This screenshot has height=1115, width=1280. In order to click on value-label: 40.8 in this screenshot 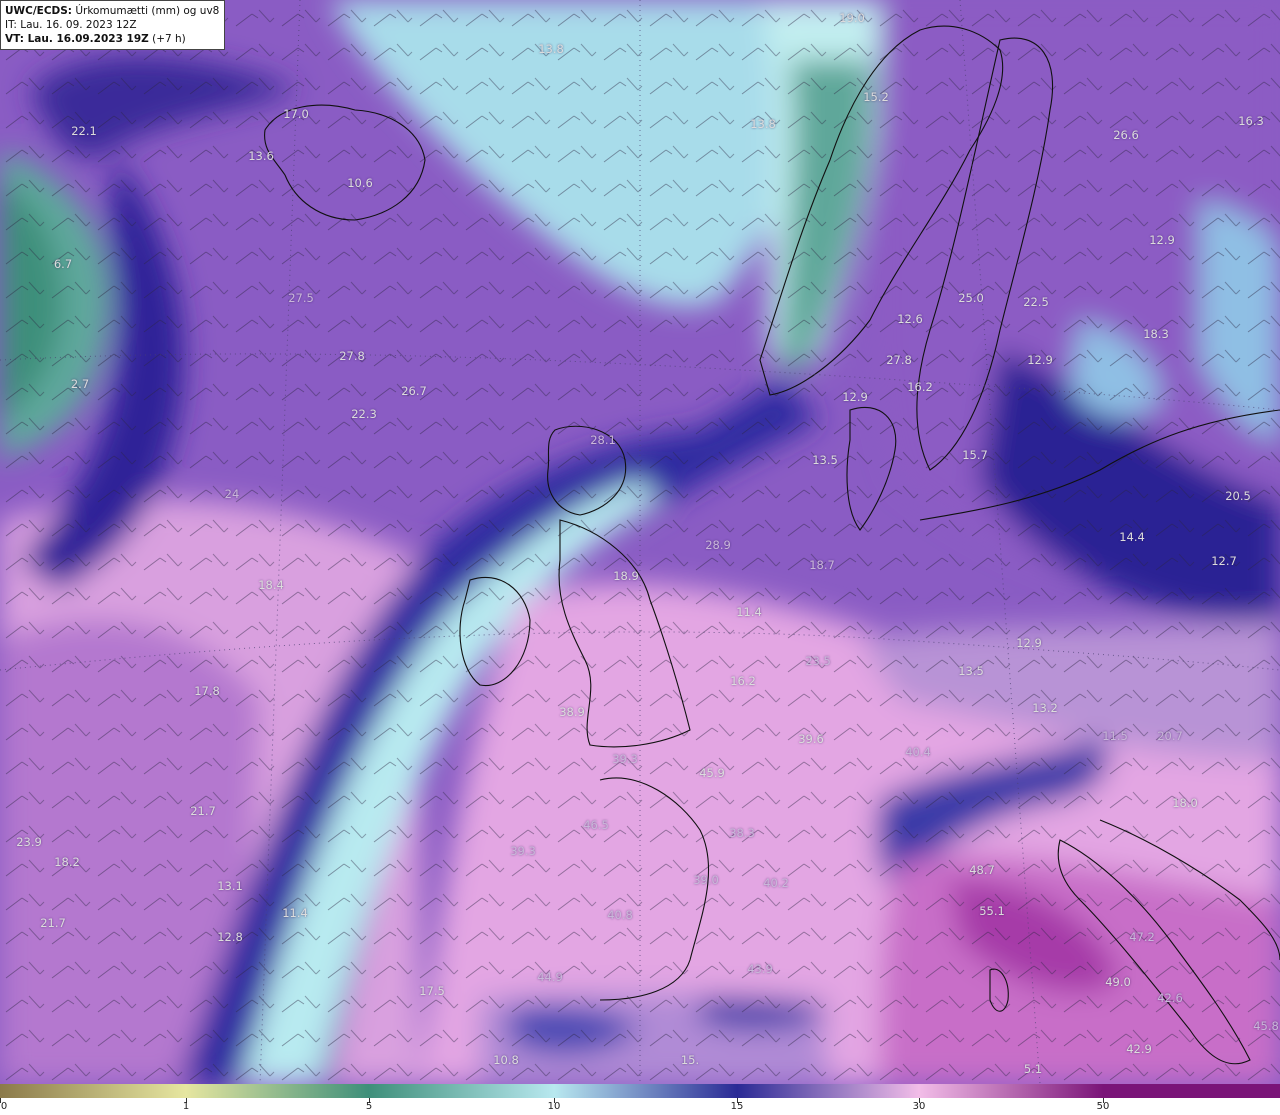, I will do `click(620, 915)`.